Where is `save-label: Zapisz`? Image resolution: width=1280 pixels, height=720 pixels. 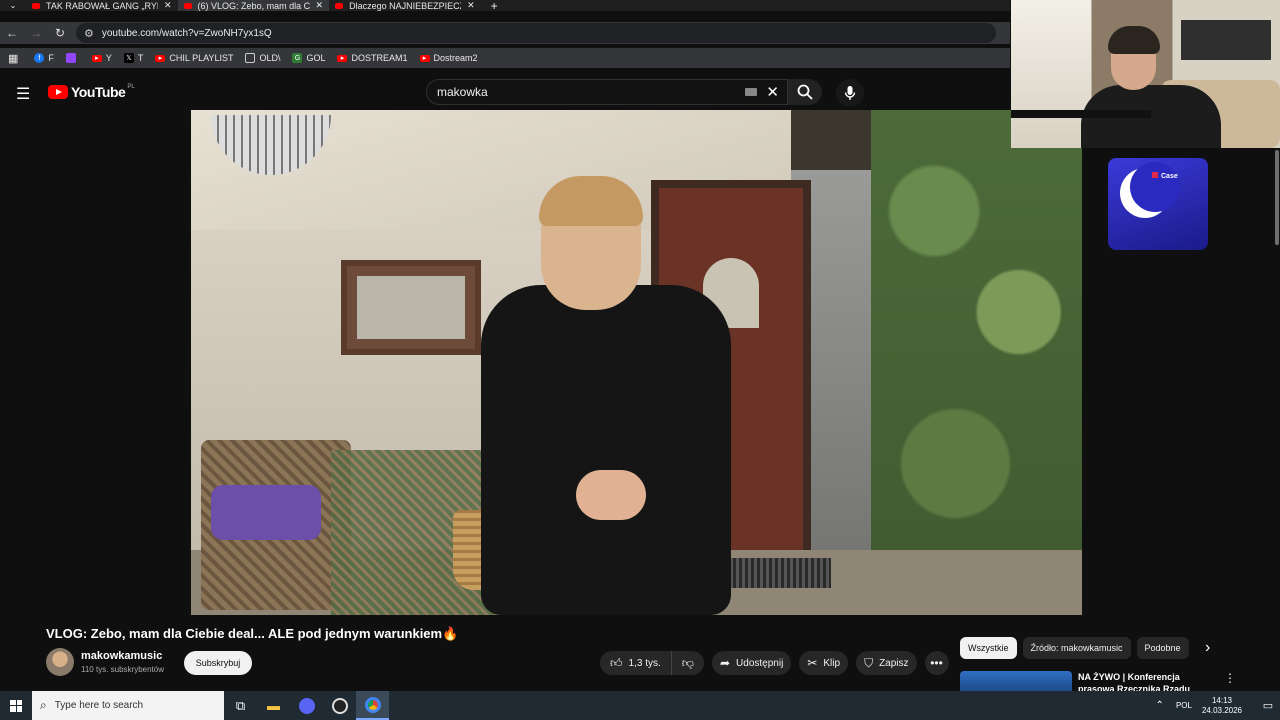 save-label: Zapisz is located at coordinates (894, 663).